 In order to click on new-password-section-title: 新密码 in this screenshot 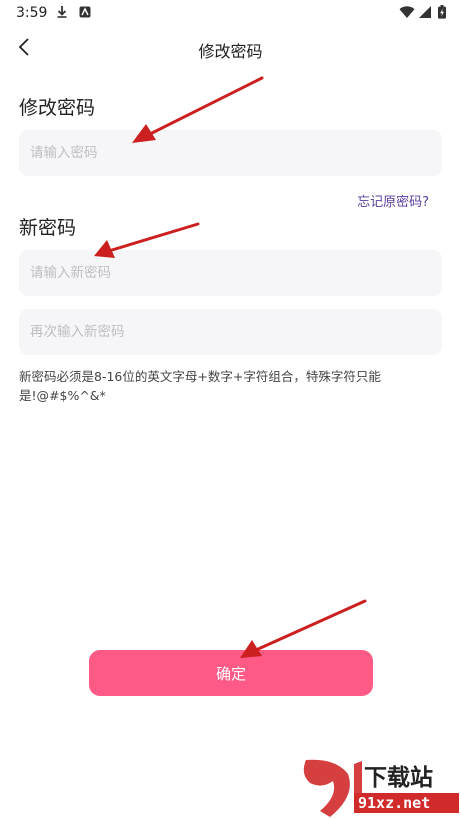, I will do `click(48, 228)`.